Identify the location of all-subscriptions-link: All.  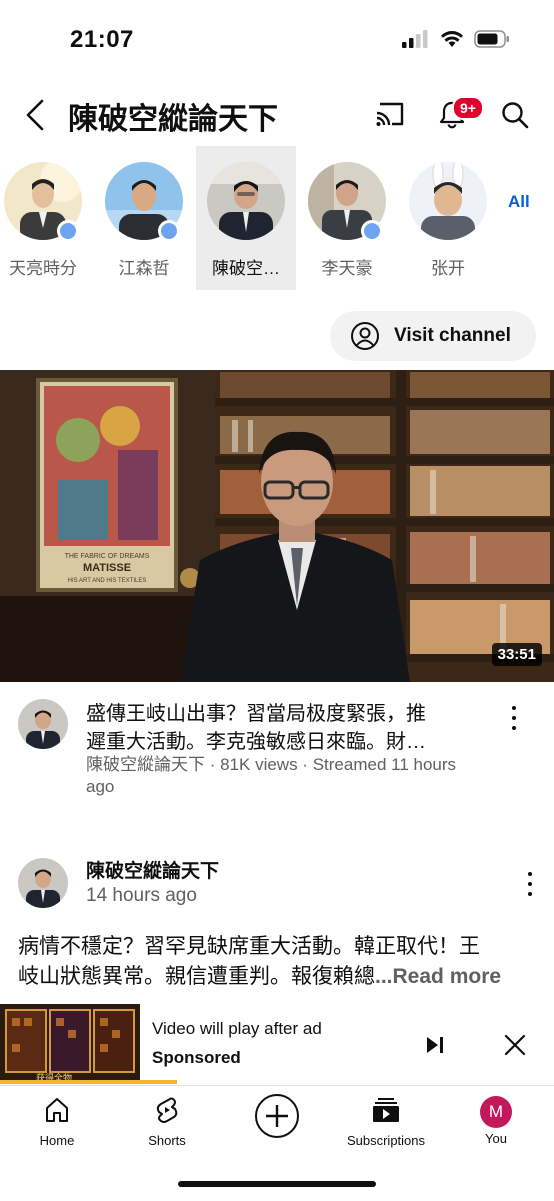
(519, 202).